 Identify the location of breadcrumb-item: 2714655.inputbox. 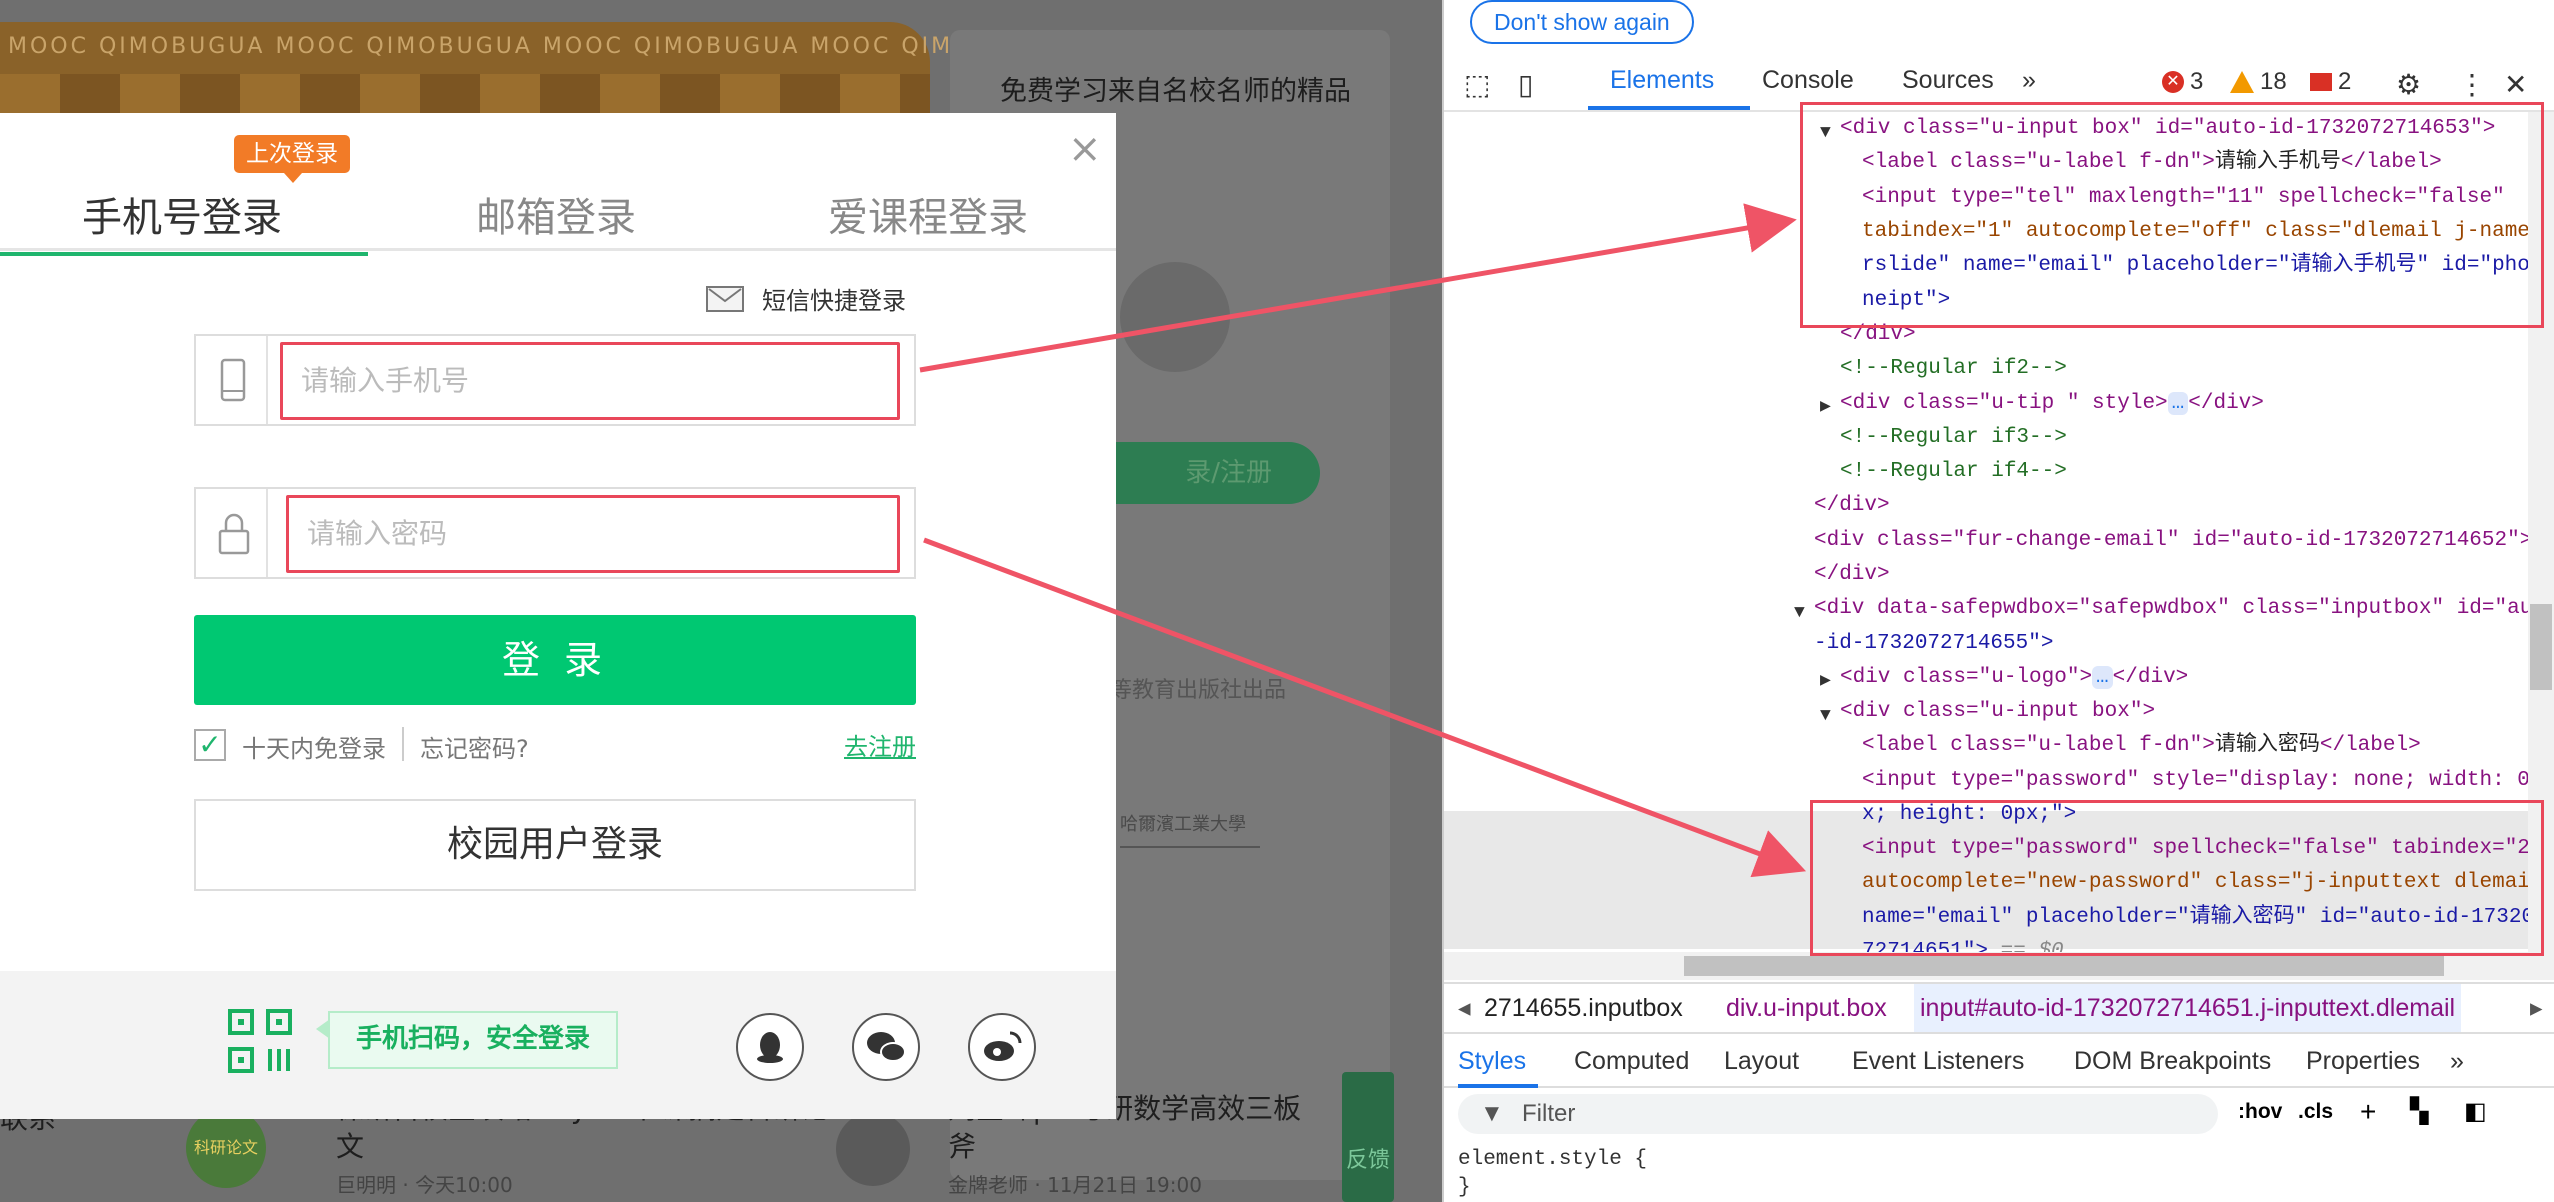
(1583, 1008).